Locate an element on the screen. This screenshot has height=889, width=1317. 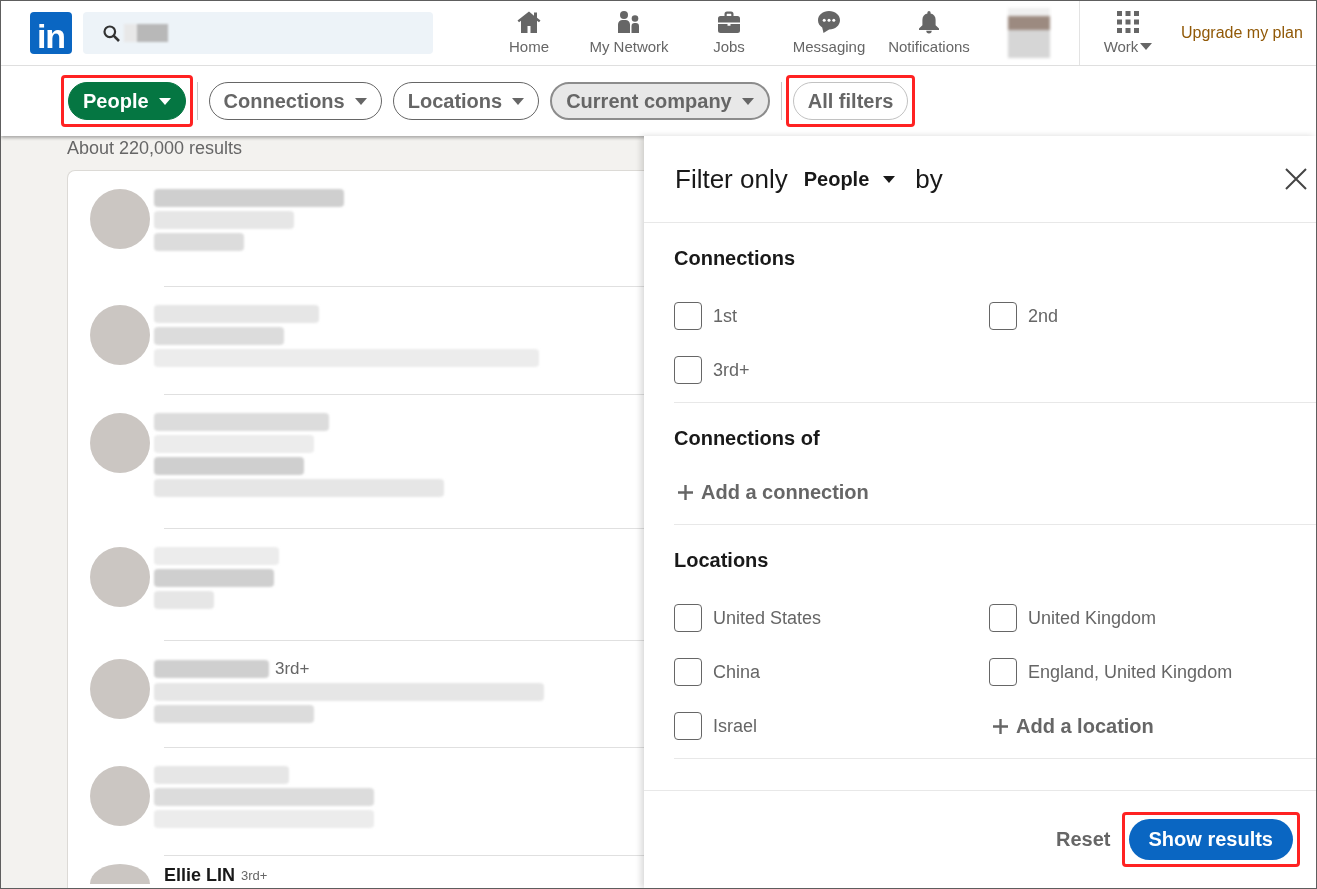
photo-placeholder is located at coordinates (1029, 33).